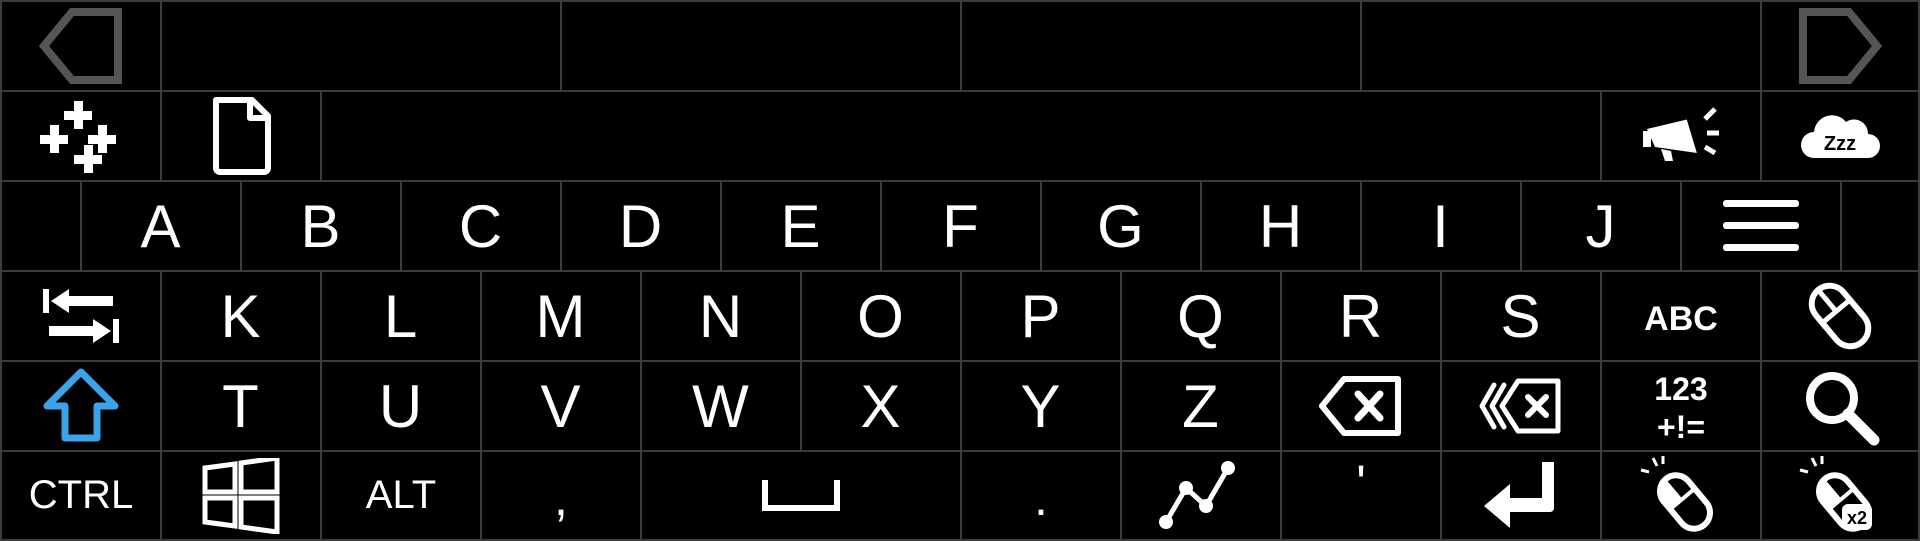 Image resolution: width=1920 pixels, height=541 pixels. Describe the element at coordinates (721, 406) in the screenshot. I see `key-w: W` at that location.